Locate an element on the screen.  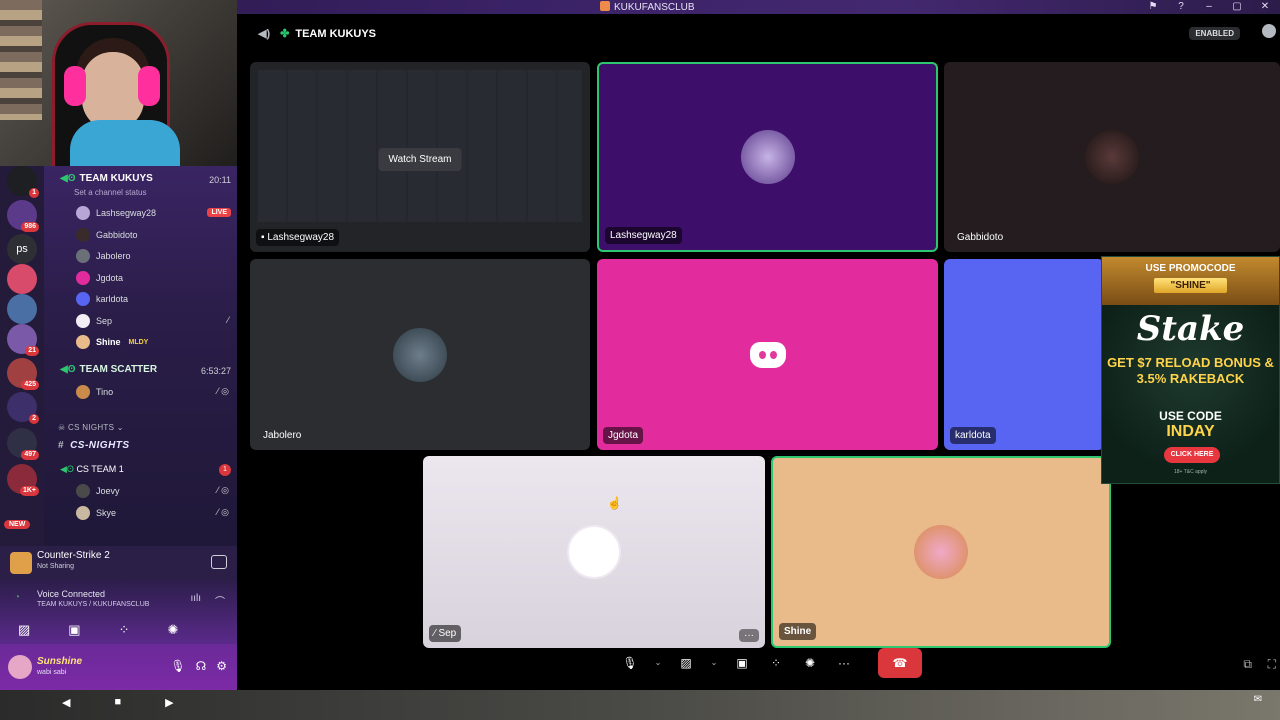
channel-timer: 20:11 is located at coordinates (220, 180).